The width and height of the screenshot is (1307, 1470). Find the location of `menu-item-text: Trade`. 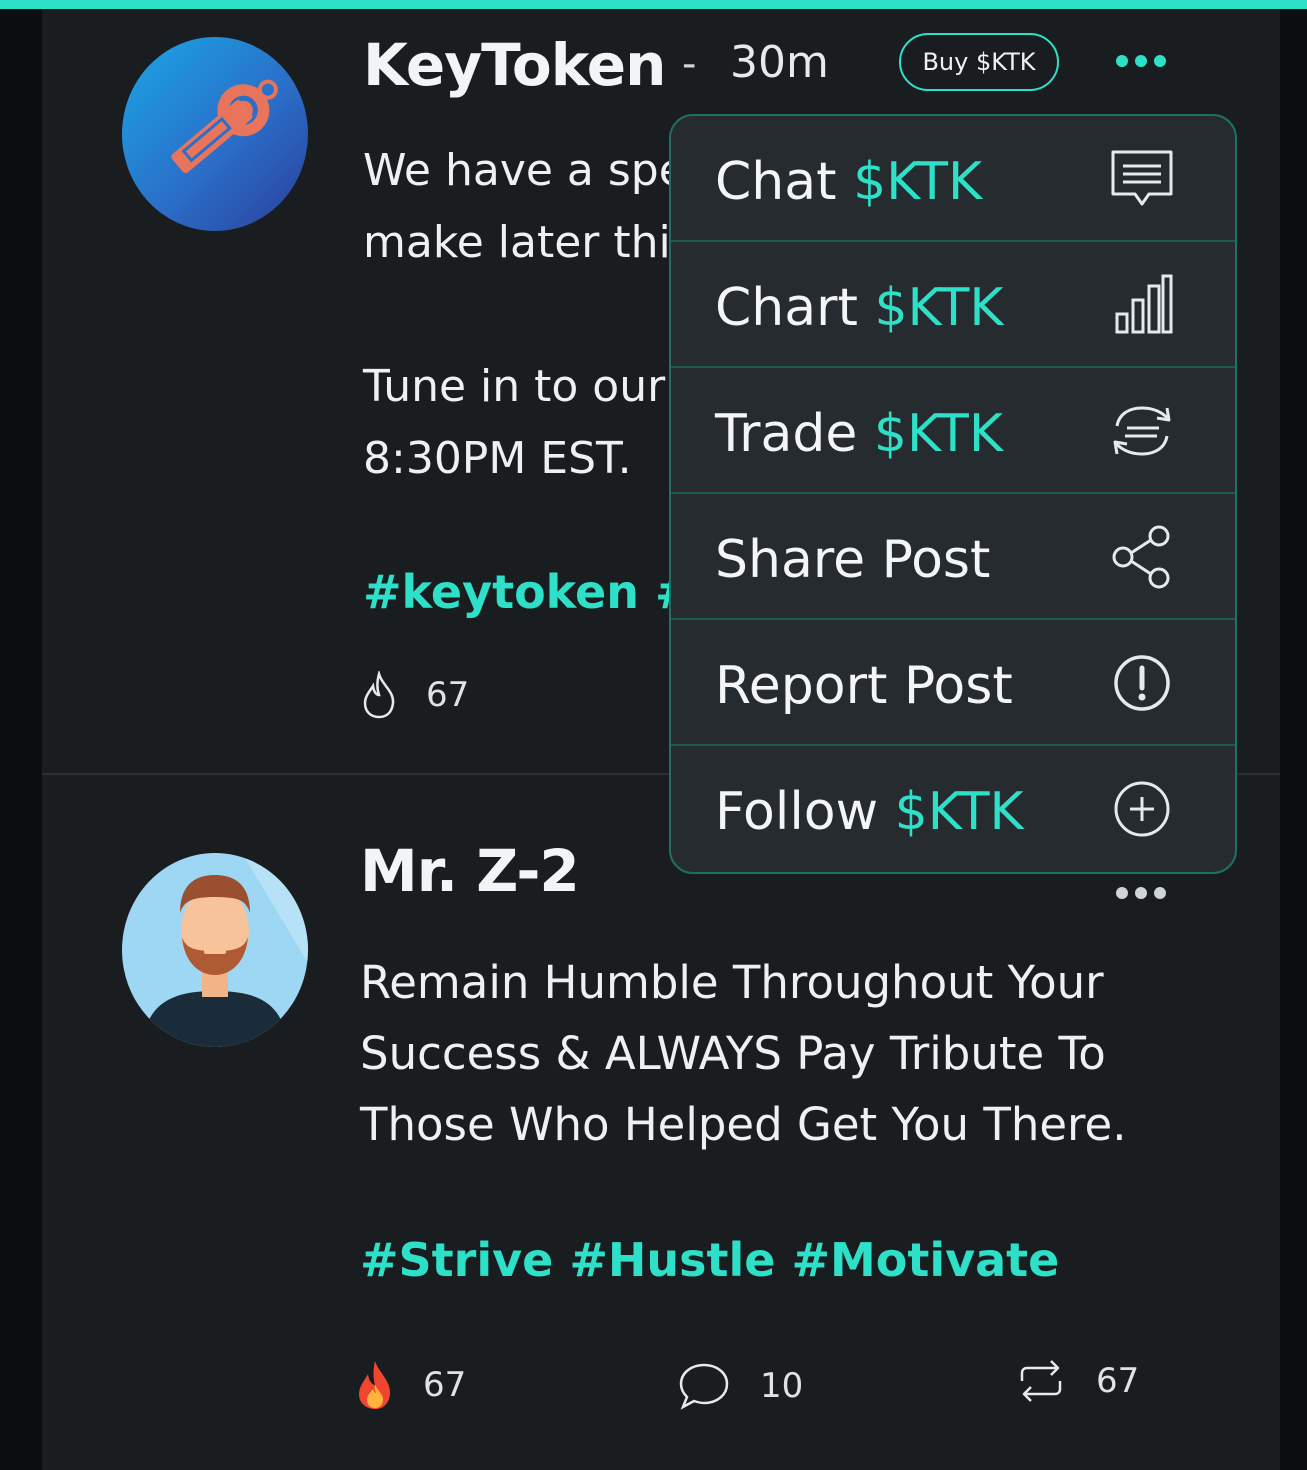

menu-item-text: Trade is located at coordinates (786, 434).